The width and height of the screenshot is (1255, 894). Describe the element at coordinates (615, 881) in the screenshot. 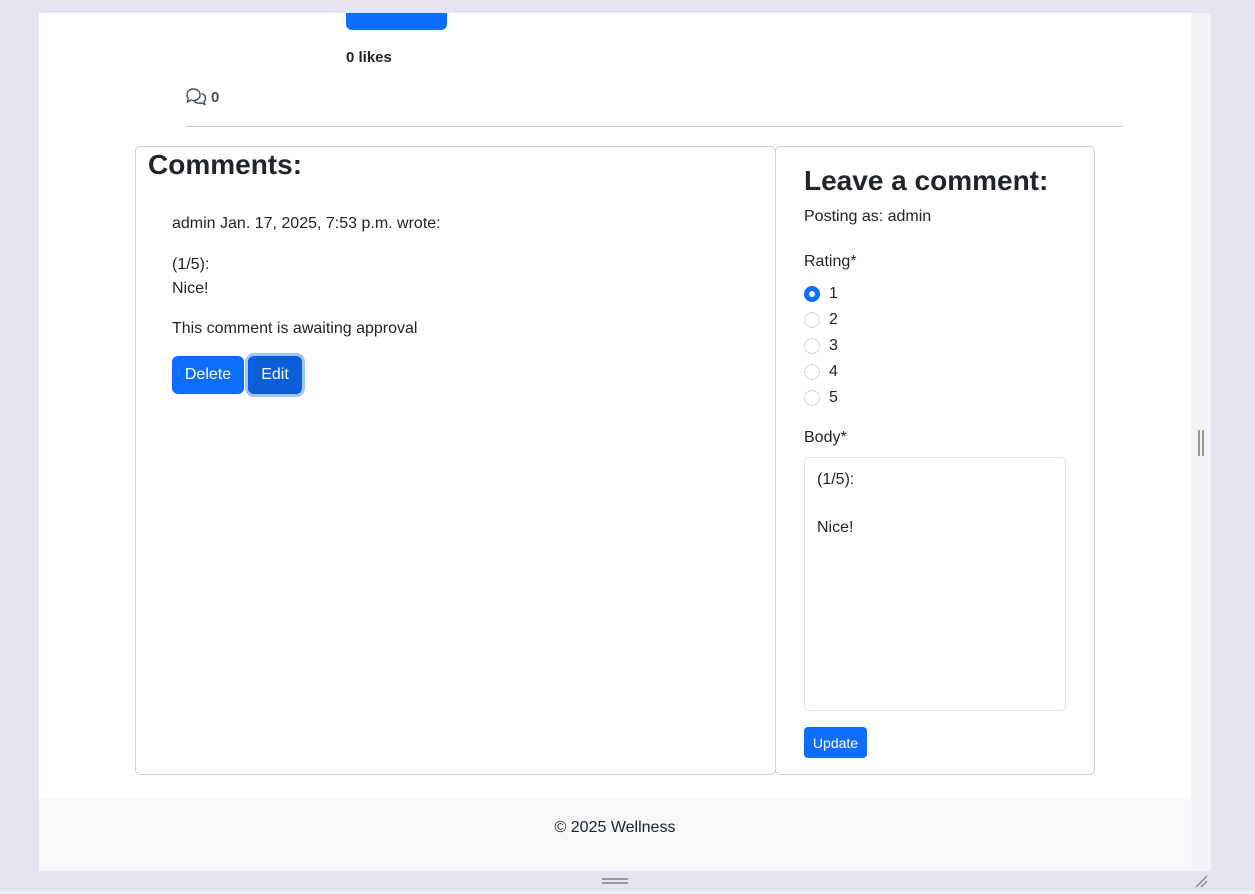

I see `bottom-resize-handle` at that location.